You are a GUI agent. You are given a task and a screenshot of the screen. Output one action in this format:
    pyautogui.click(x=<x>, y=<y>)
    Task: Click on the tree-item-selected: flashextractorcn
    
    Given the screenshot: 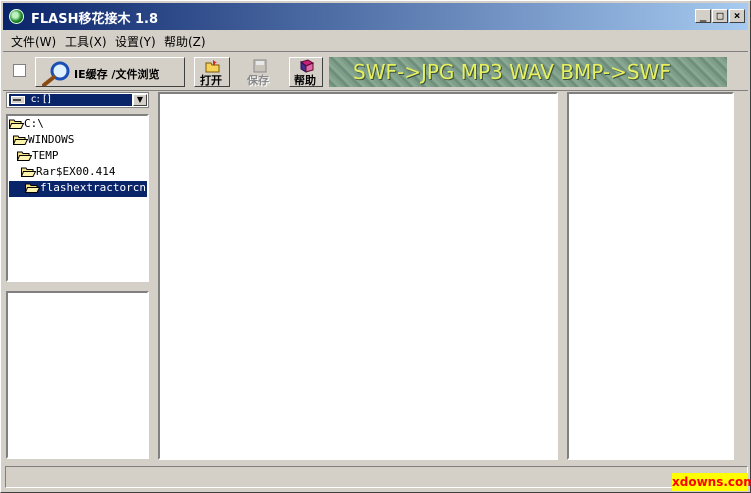 What is the action you would take?
    pyautogui.click(x=78, y=189)
    